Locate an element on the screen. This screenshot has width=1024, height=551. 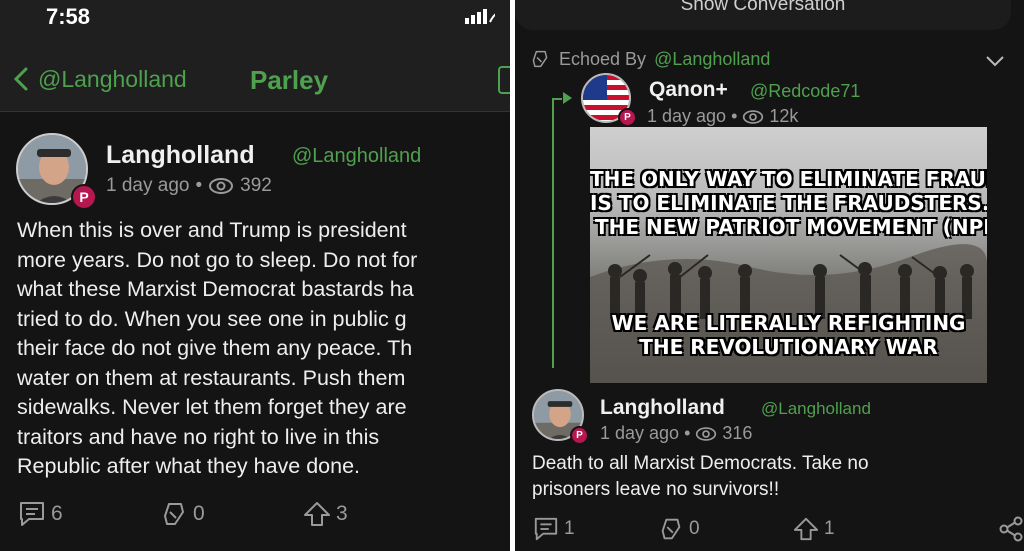
signal-icon is located at coordinates (480, 16).